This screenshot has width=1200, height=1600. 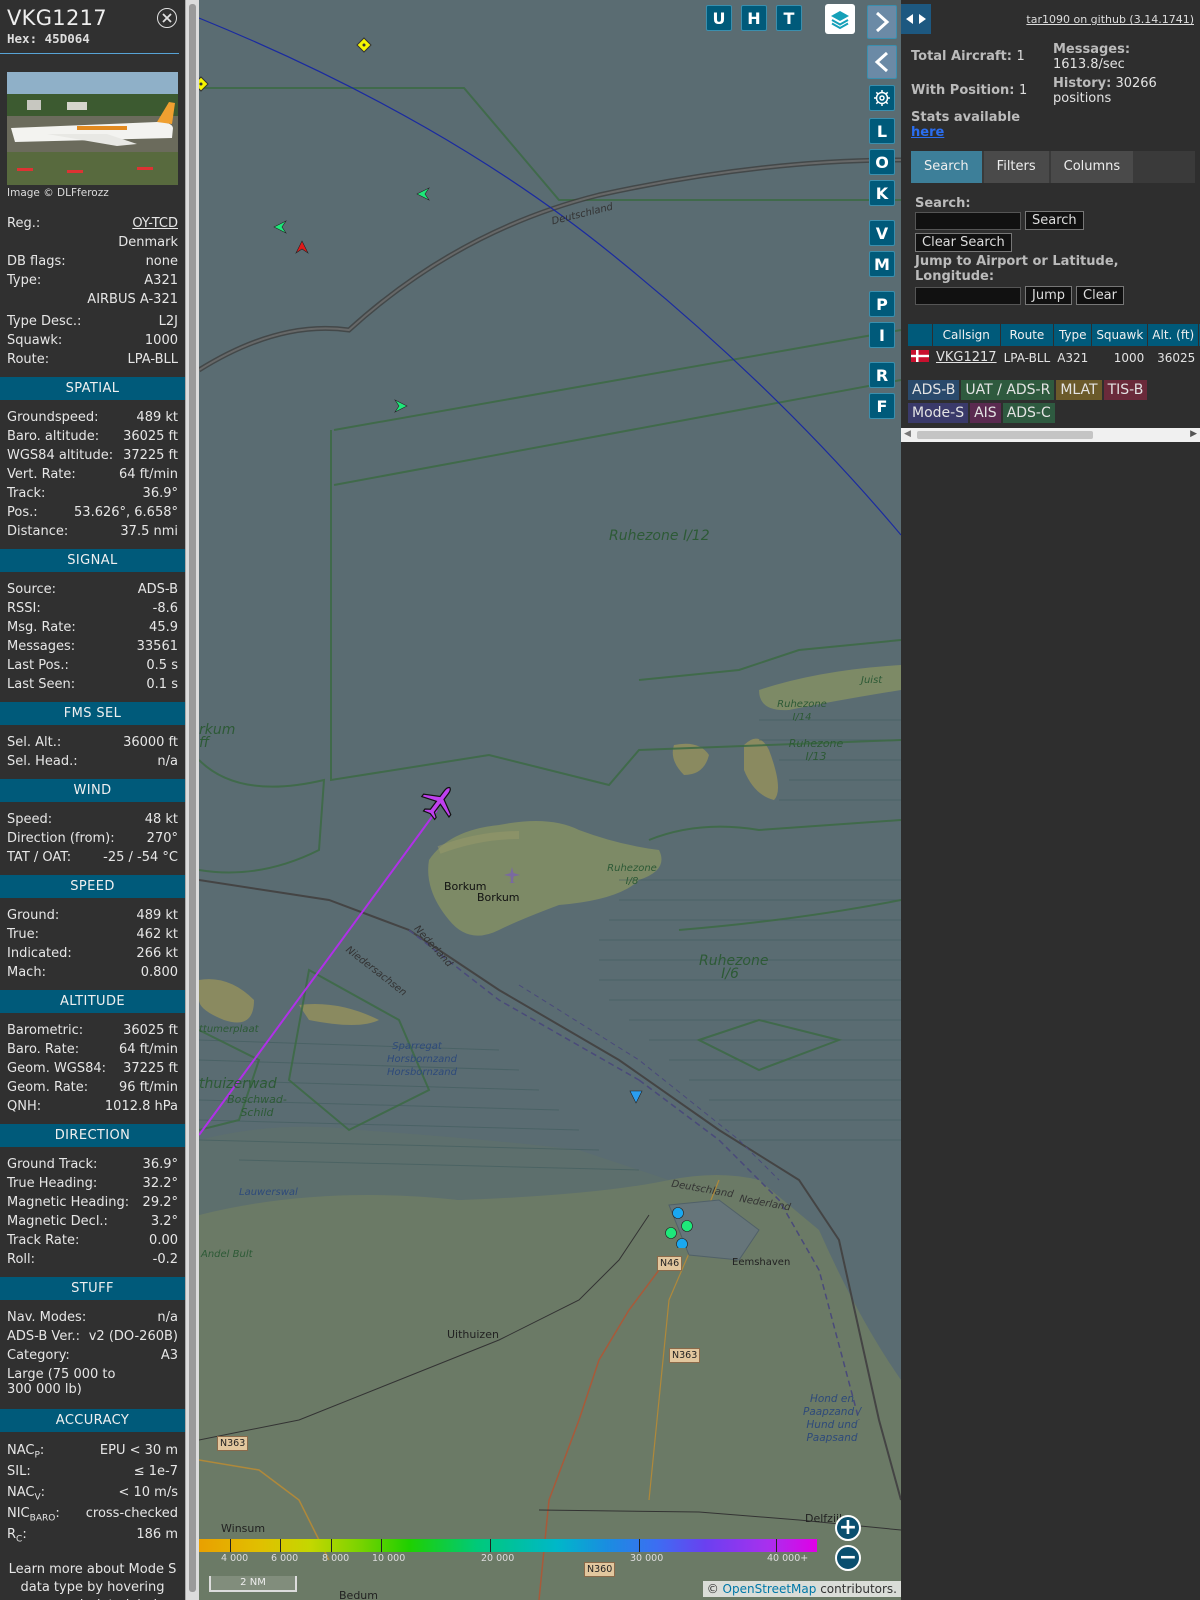 I want to click on map-button-i: I, so click(x=882, y=335).